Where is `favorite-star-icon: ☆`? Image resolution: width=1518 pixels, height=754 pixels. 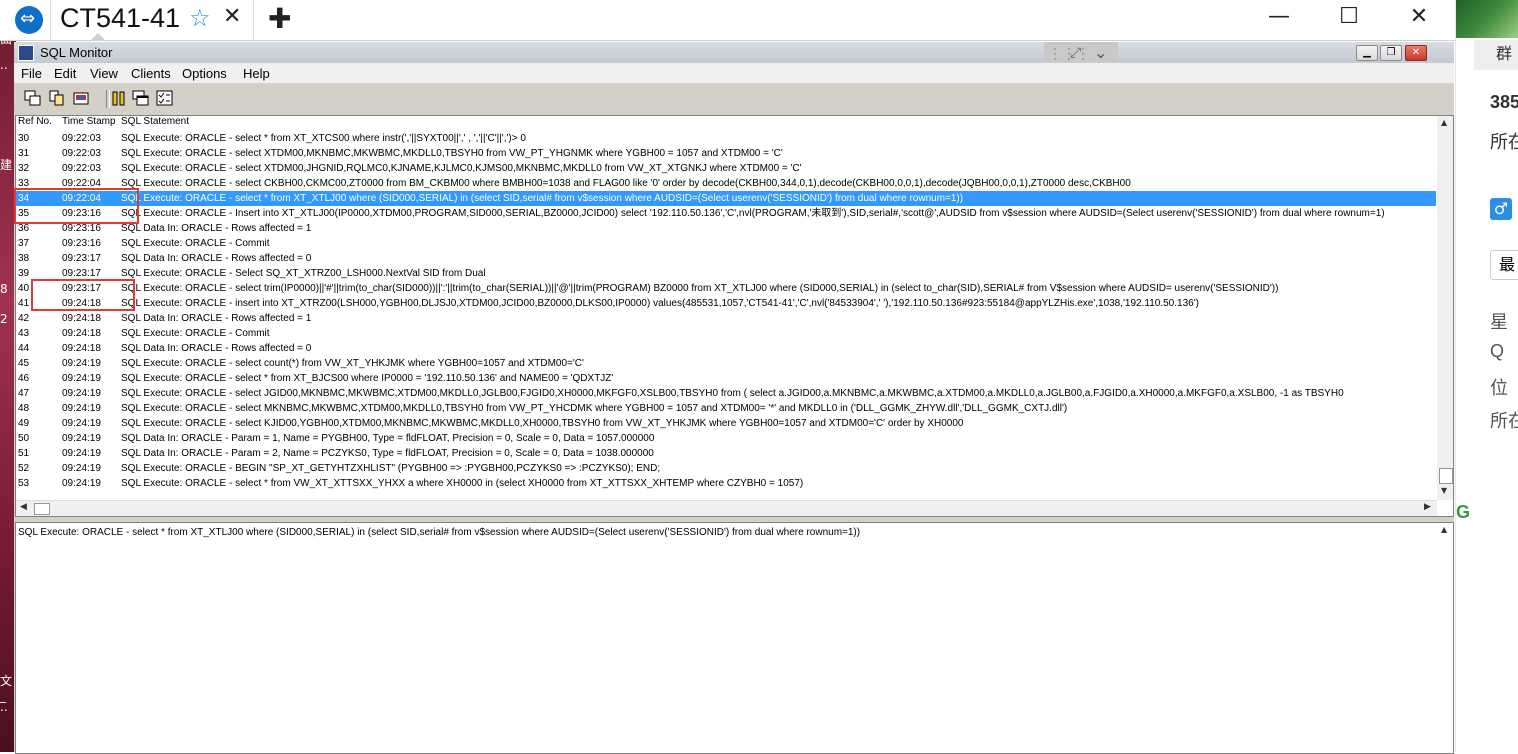 favorite-star-icon: ☆ is located at coordinates (200, 18).